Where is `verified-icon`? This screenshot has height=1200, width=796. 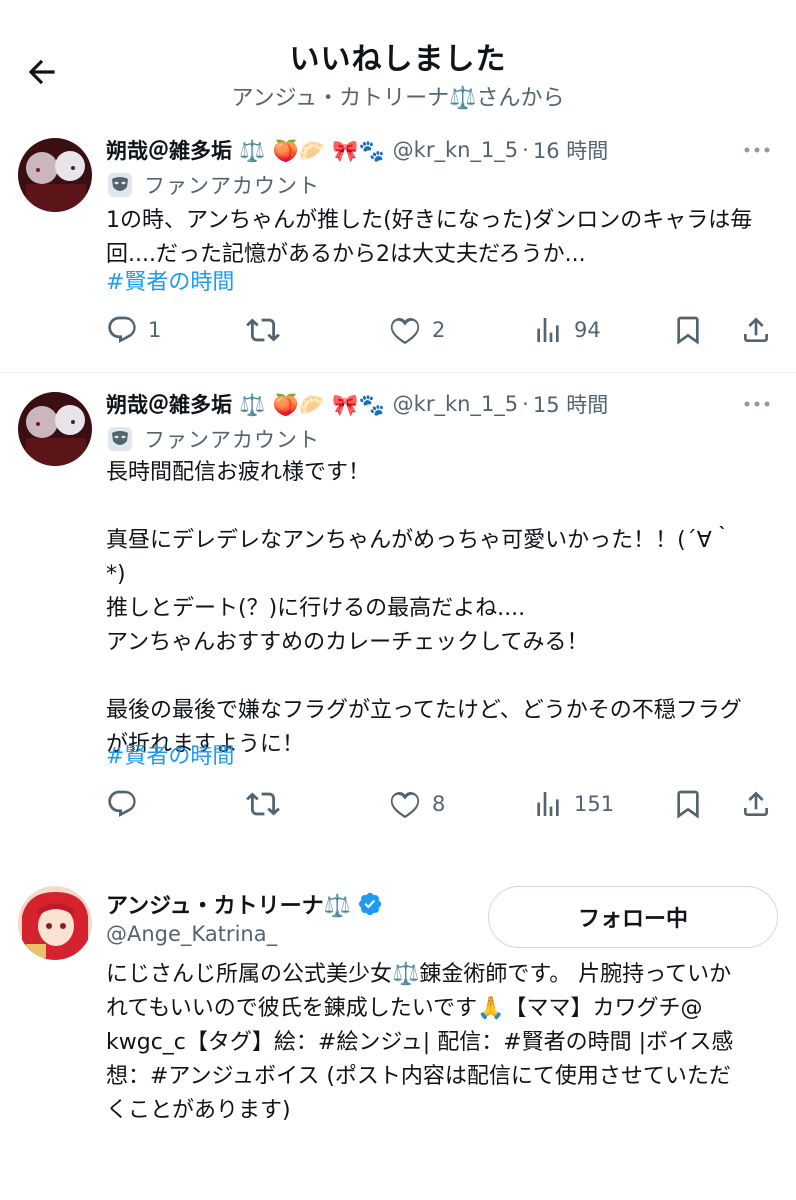
verified-icon is located at coordinates (370, 904).